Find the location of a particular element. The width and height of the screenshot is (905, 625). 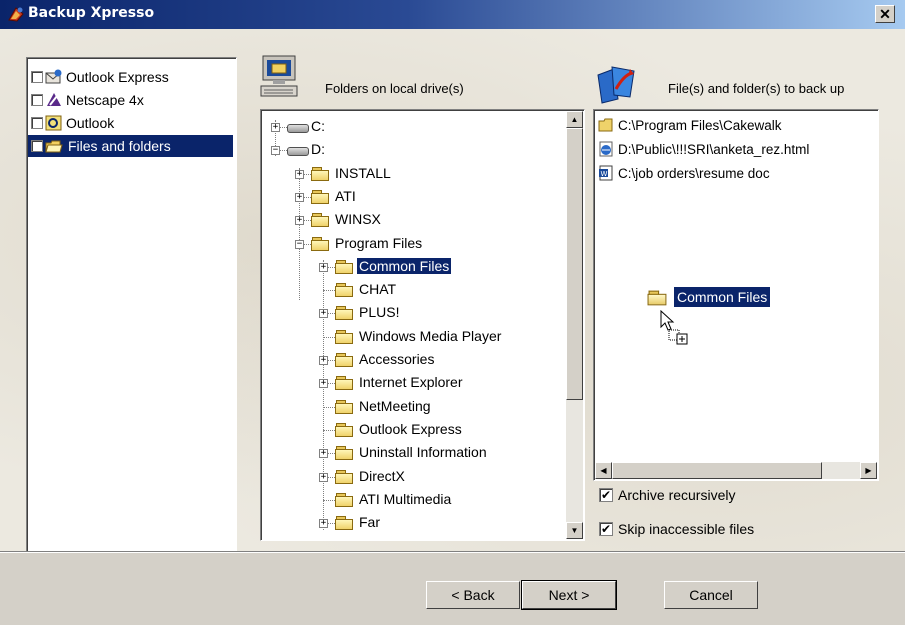

window-title: Backup Xpresso is located at coordinates (91, 13).